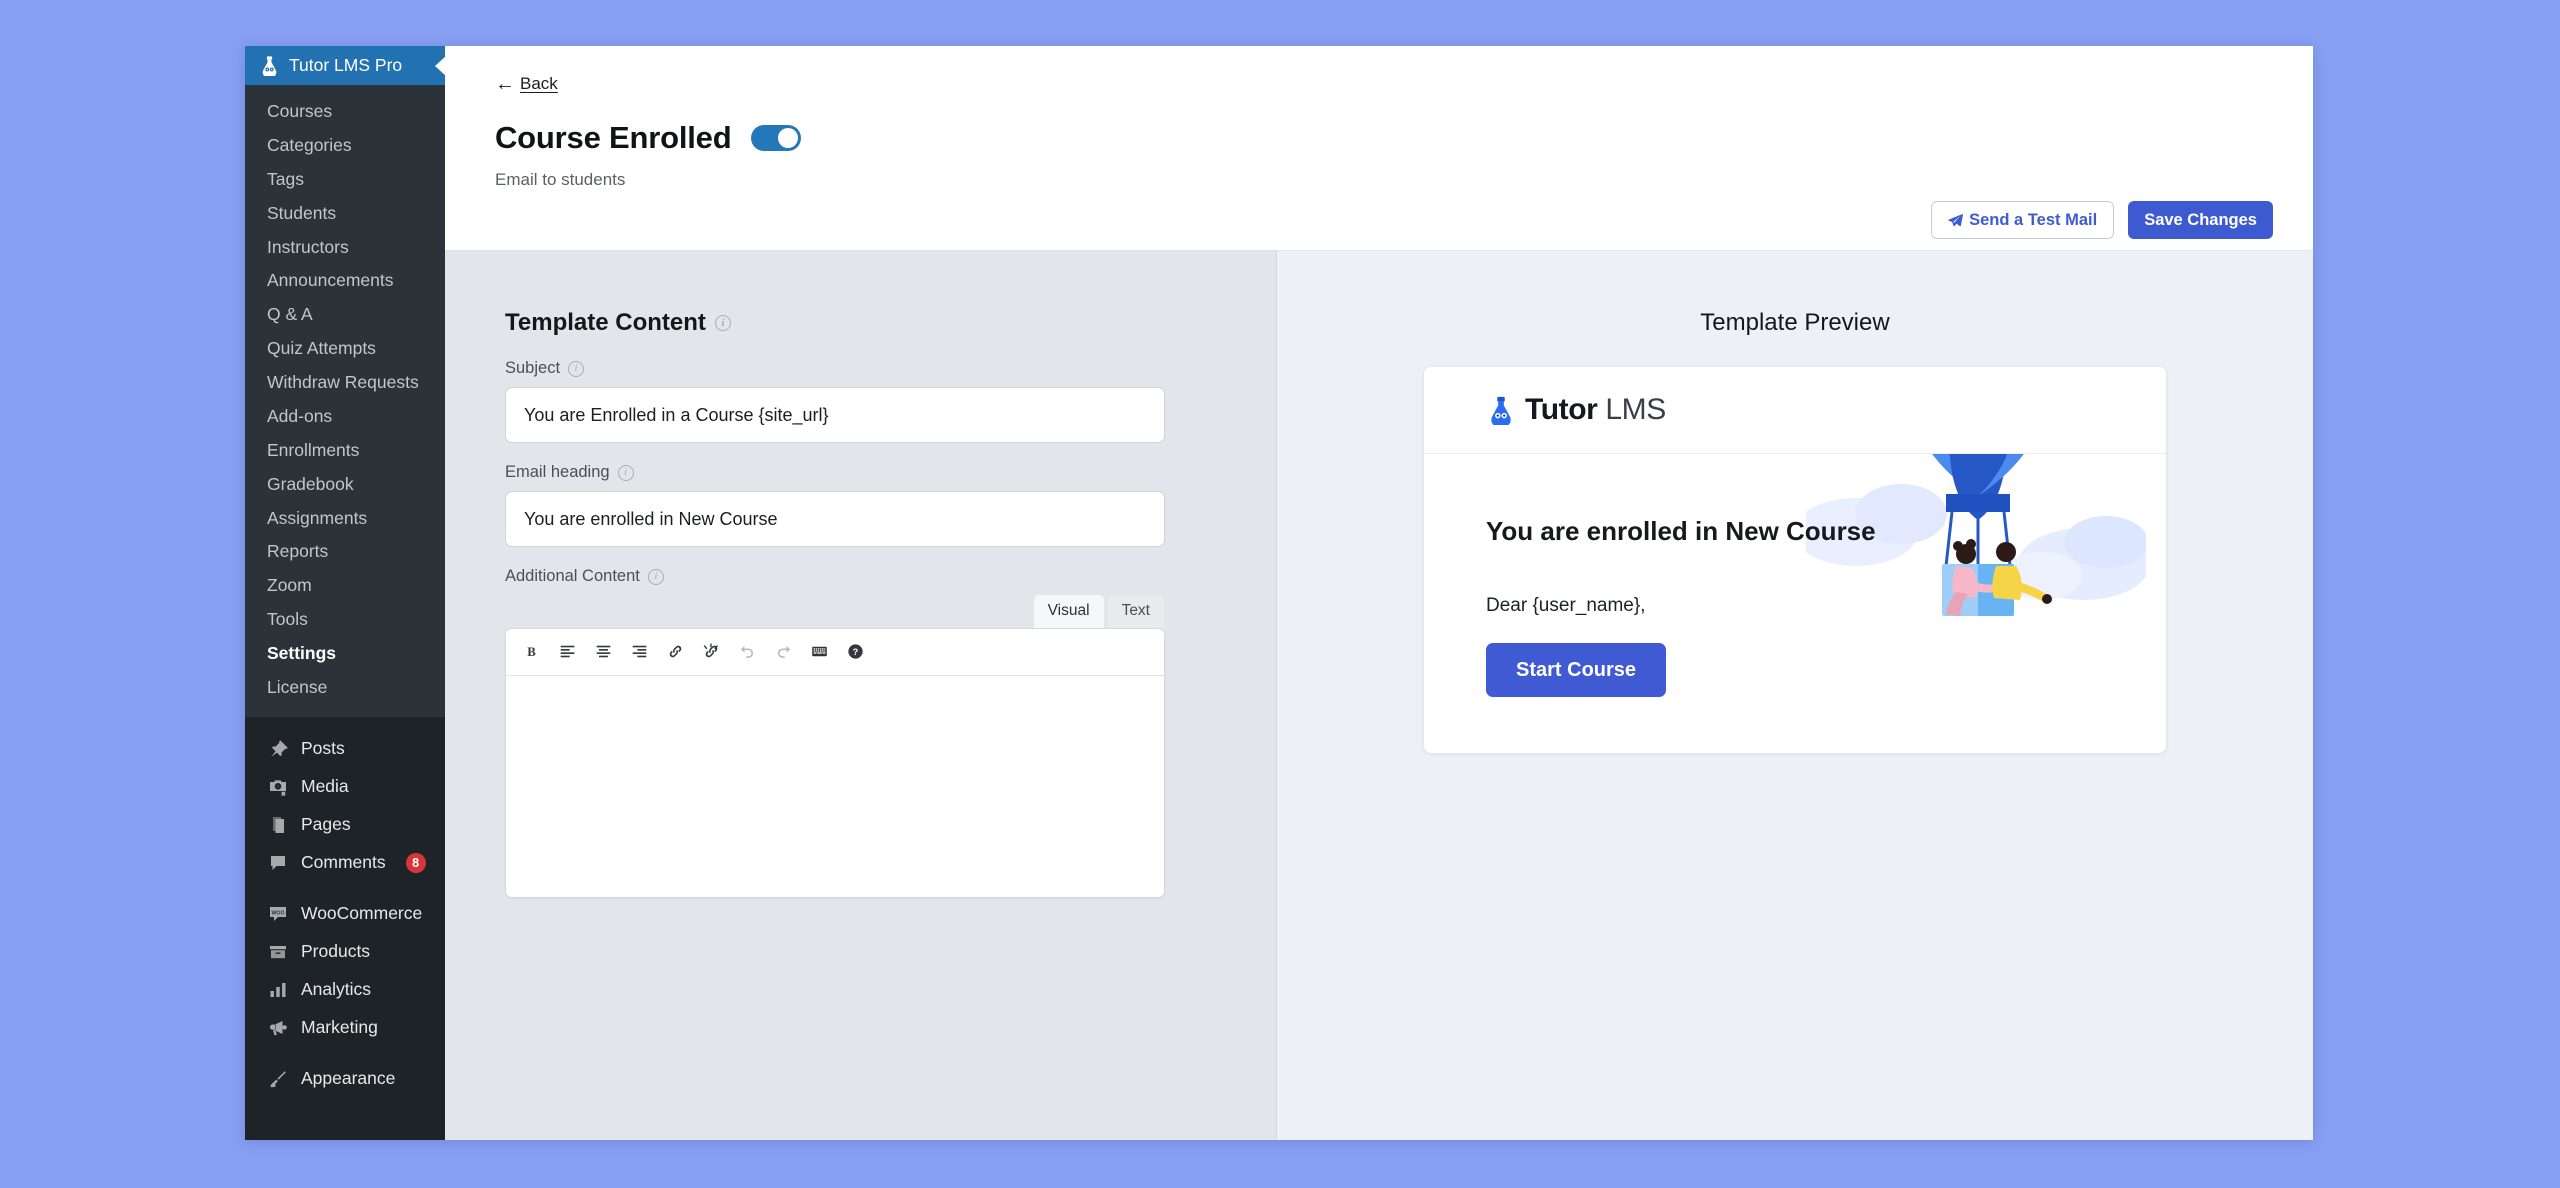  Describe the element at coordinates (345, 180) in the screenshot. I see `sidebar-item-tags: Tags` at that location.